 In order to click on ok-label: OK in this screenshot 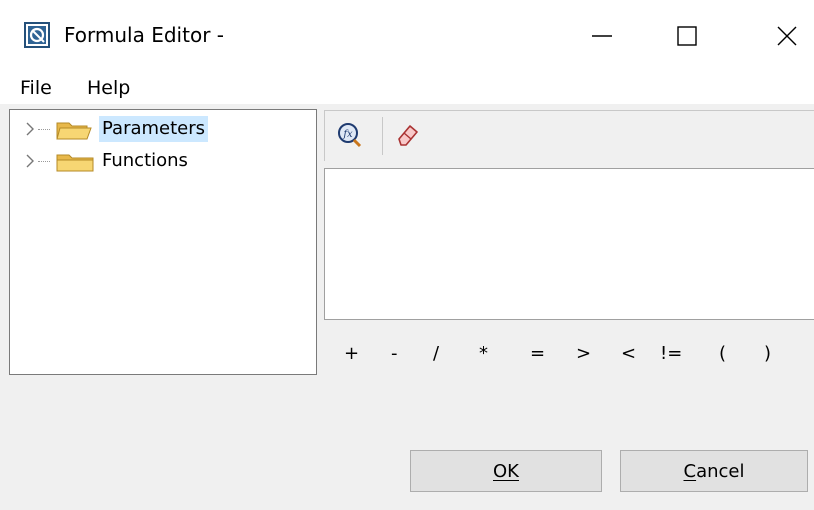, I will do `click(506, 471)`.